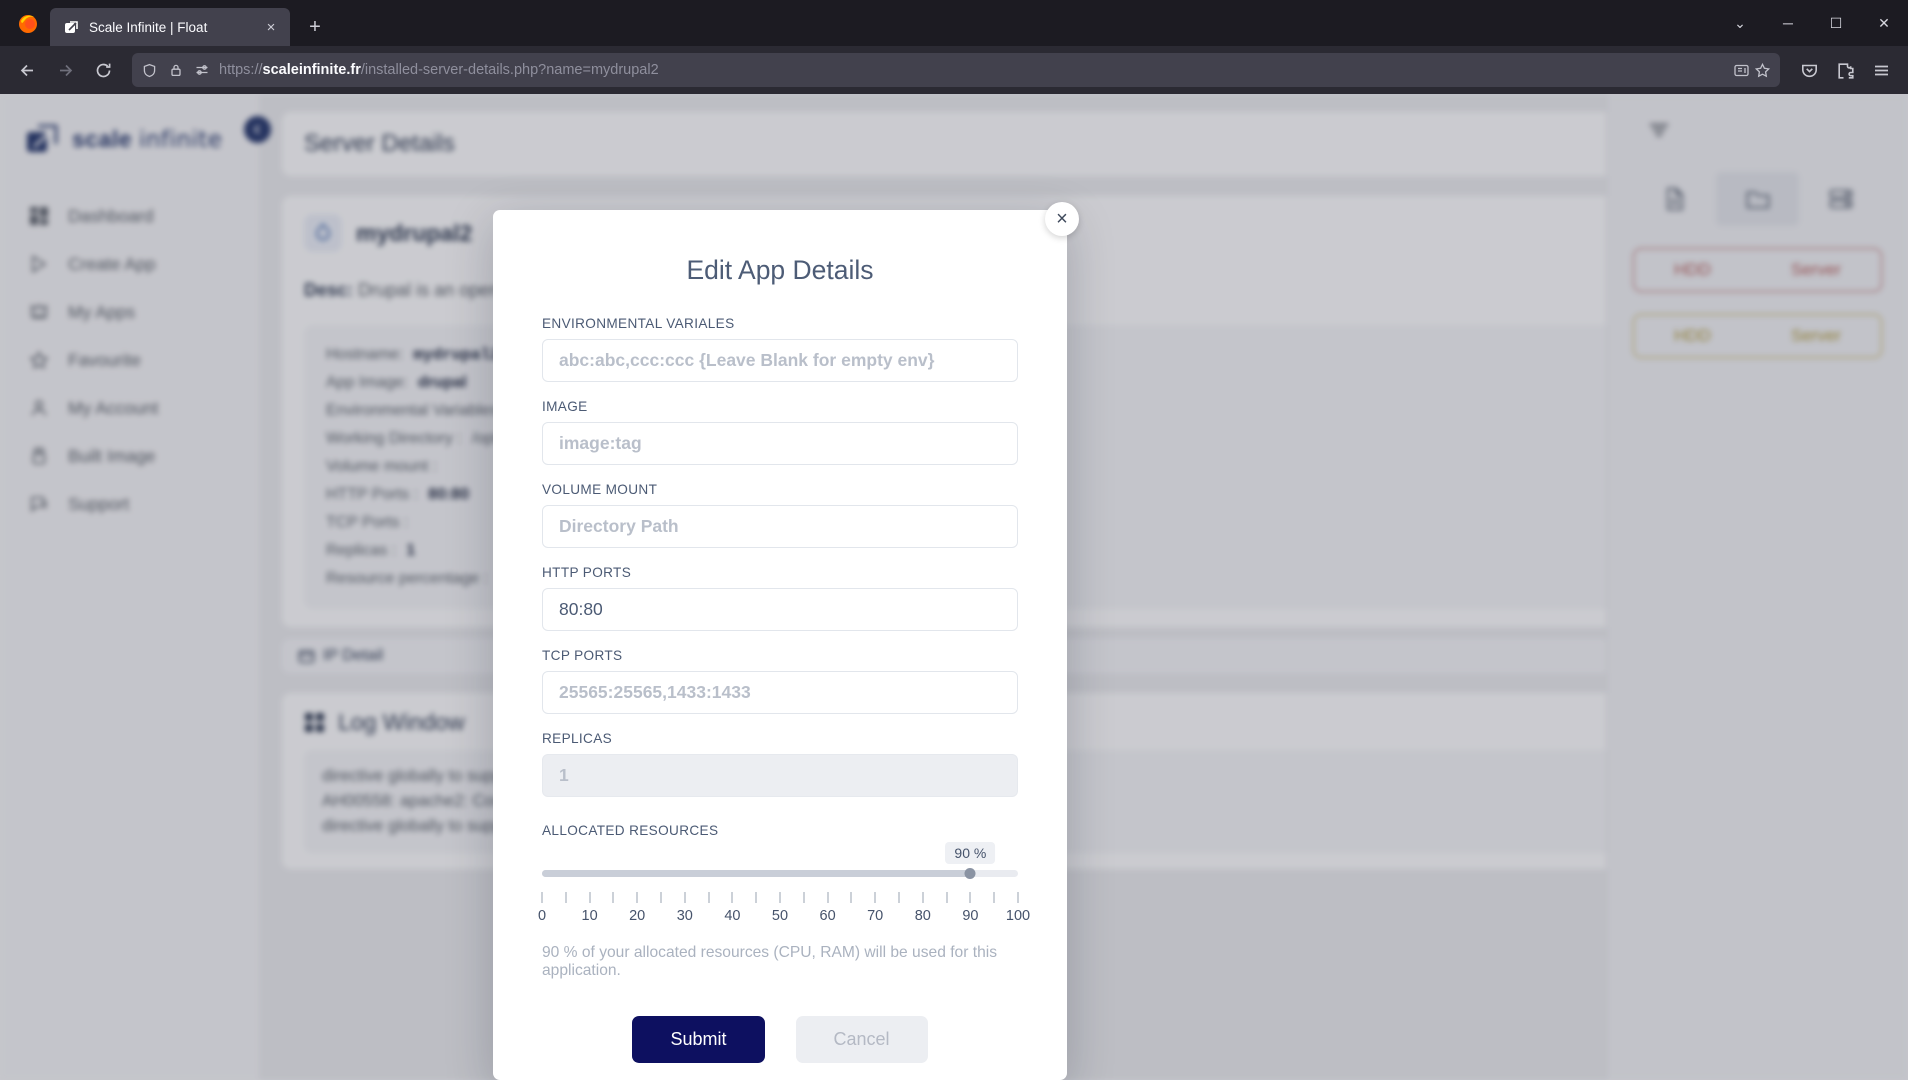 The width and height of the screenshot is (1908, 1080). What do you see at coordinates (582, 655) in the screenshot?
I see `field-label: TCP PORTS` at bounding box center [582, 655].